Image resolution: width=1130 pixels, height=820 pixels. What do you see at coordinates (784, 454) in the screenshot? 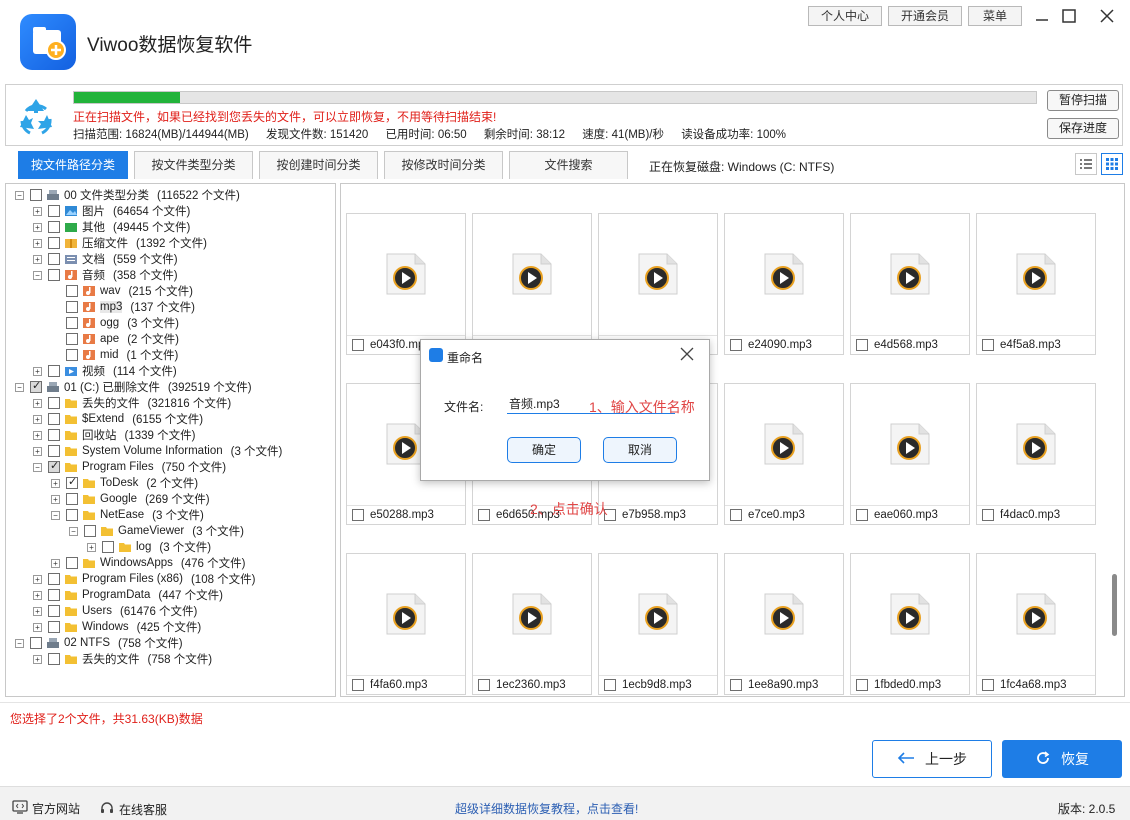
I see `file-card: e7ce0.mp3` at bounding box center [784, 454].